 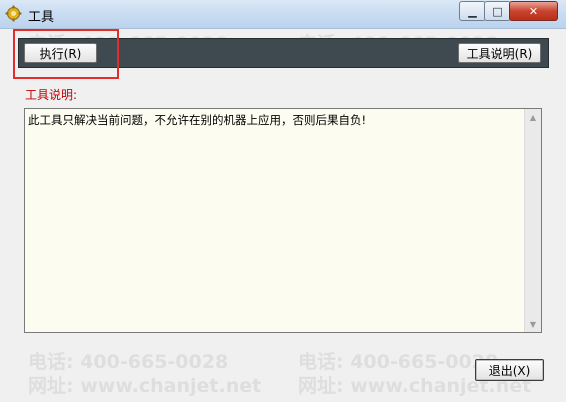 I want to click on maximize-button: □, so click(x=497, y=11).